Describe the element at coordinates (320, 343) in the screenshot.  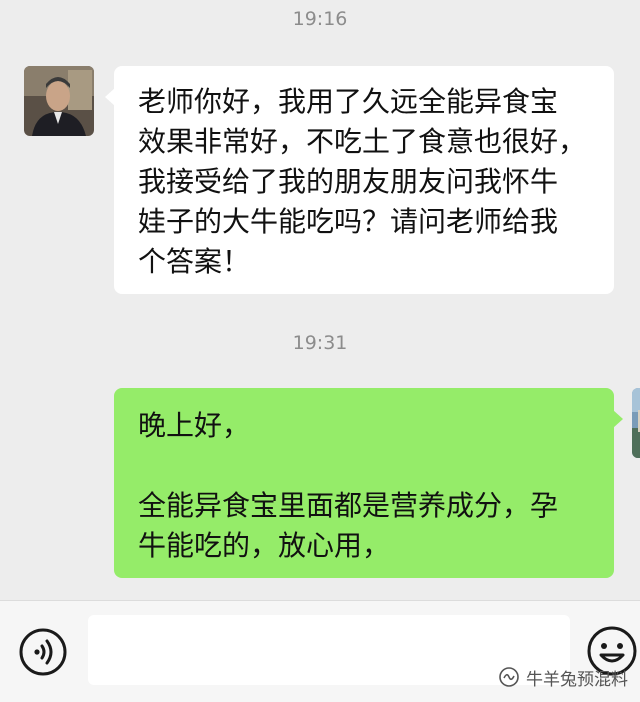
I see `timestamp: 19:31` at that location.